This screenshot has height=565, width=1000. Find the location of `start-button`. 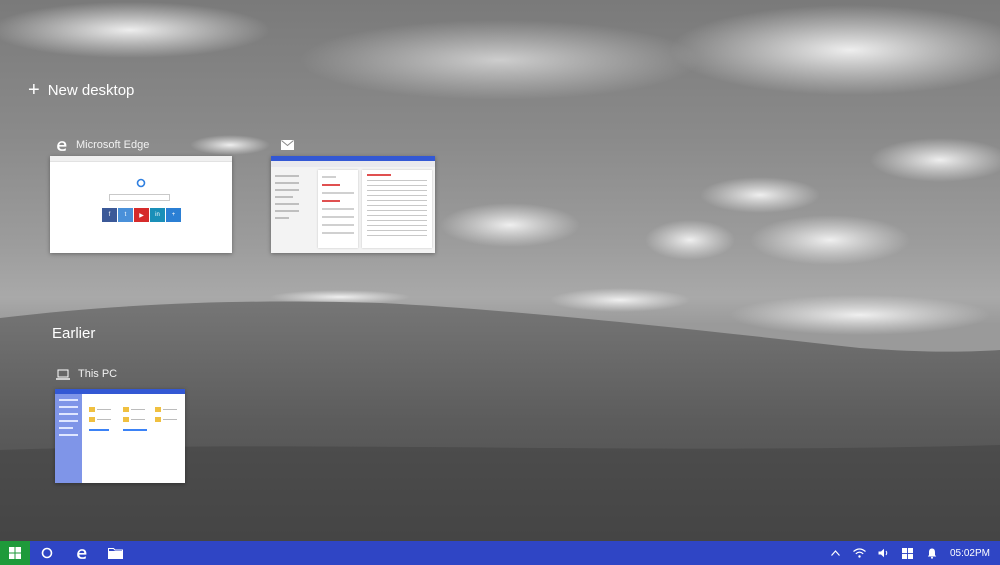

start-button is located at coordinates (15, 553).